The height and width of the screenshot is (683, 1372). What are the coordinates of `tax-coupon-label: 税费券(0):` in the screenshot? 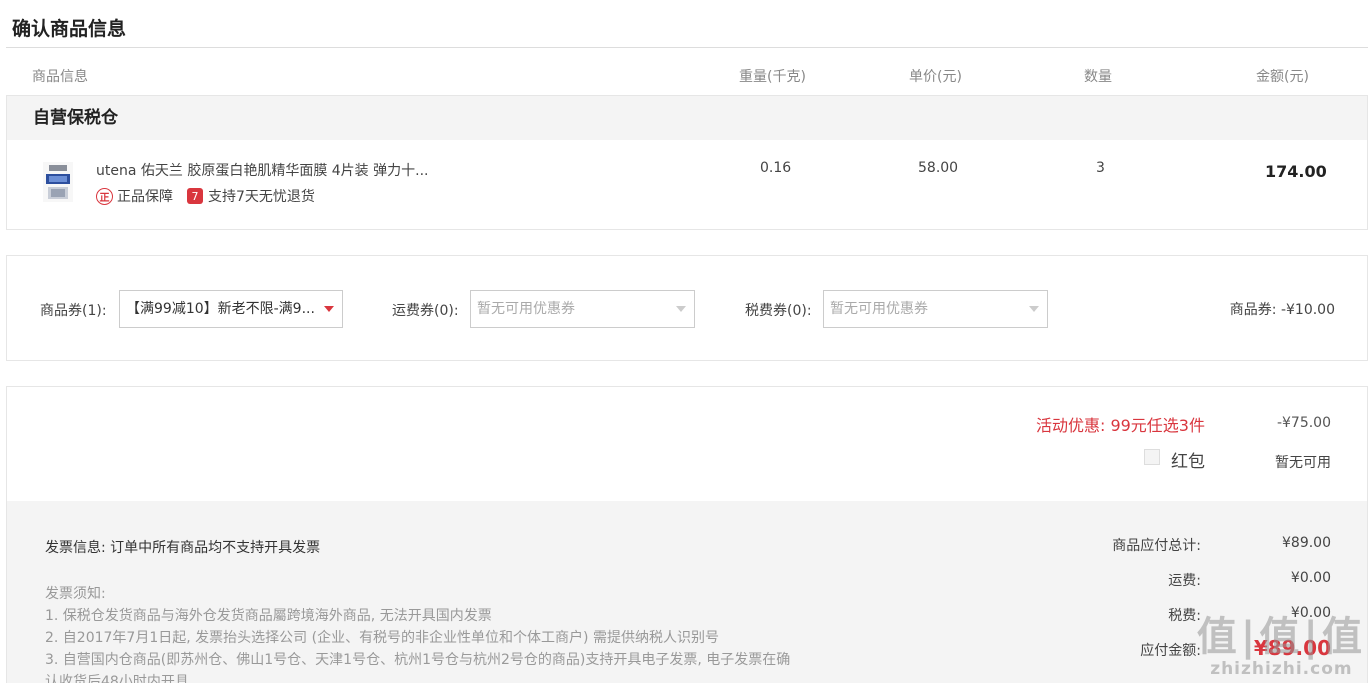 It's located at (778, 311).